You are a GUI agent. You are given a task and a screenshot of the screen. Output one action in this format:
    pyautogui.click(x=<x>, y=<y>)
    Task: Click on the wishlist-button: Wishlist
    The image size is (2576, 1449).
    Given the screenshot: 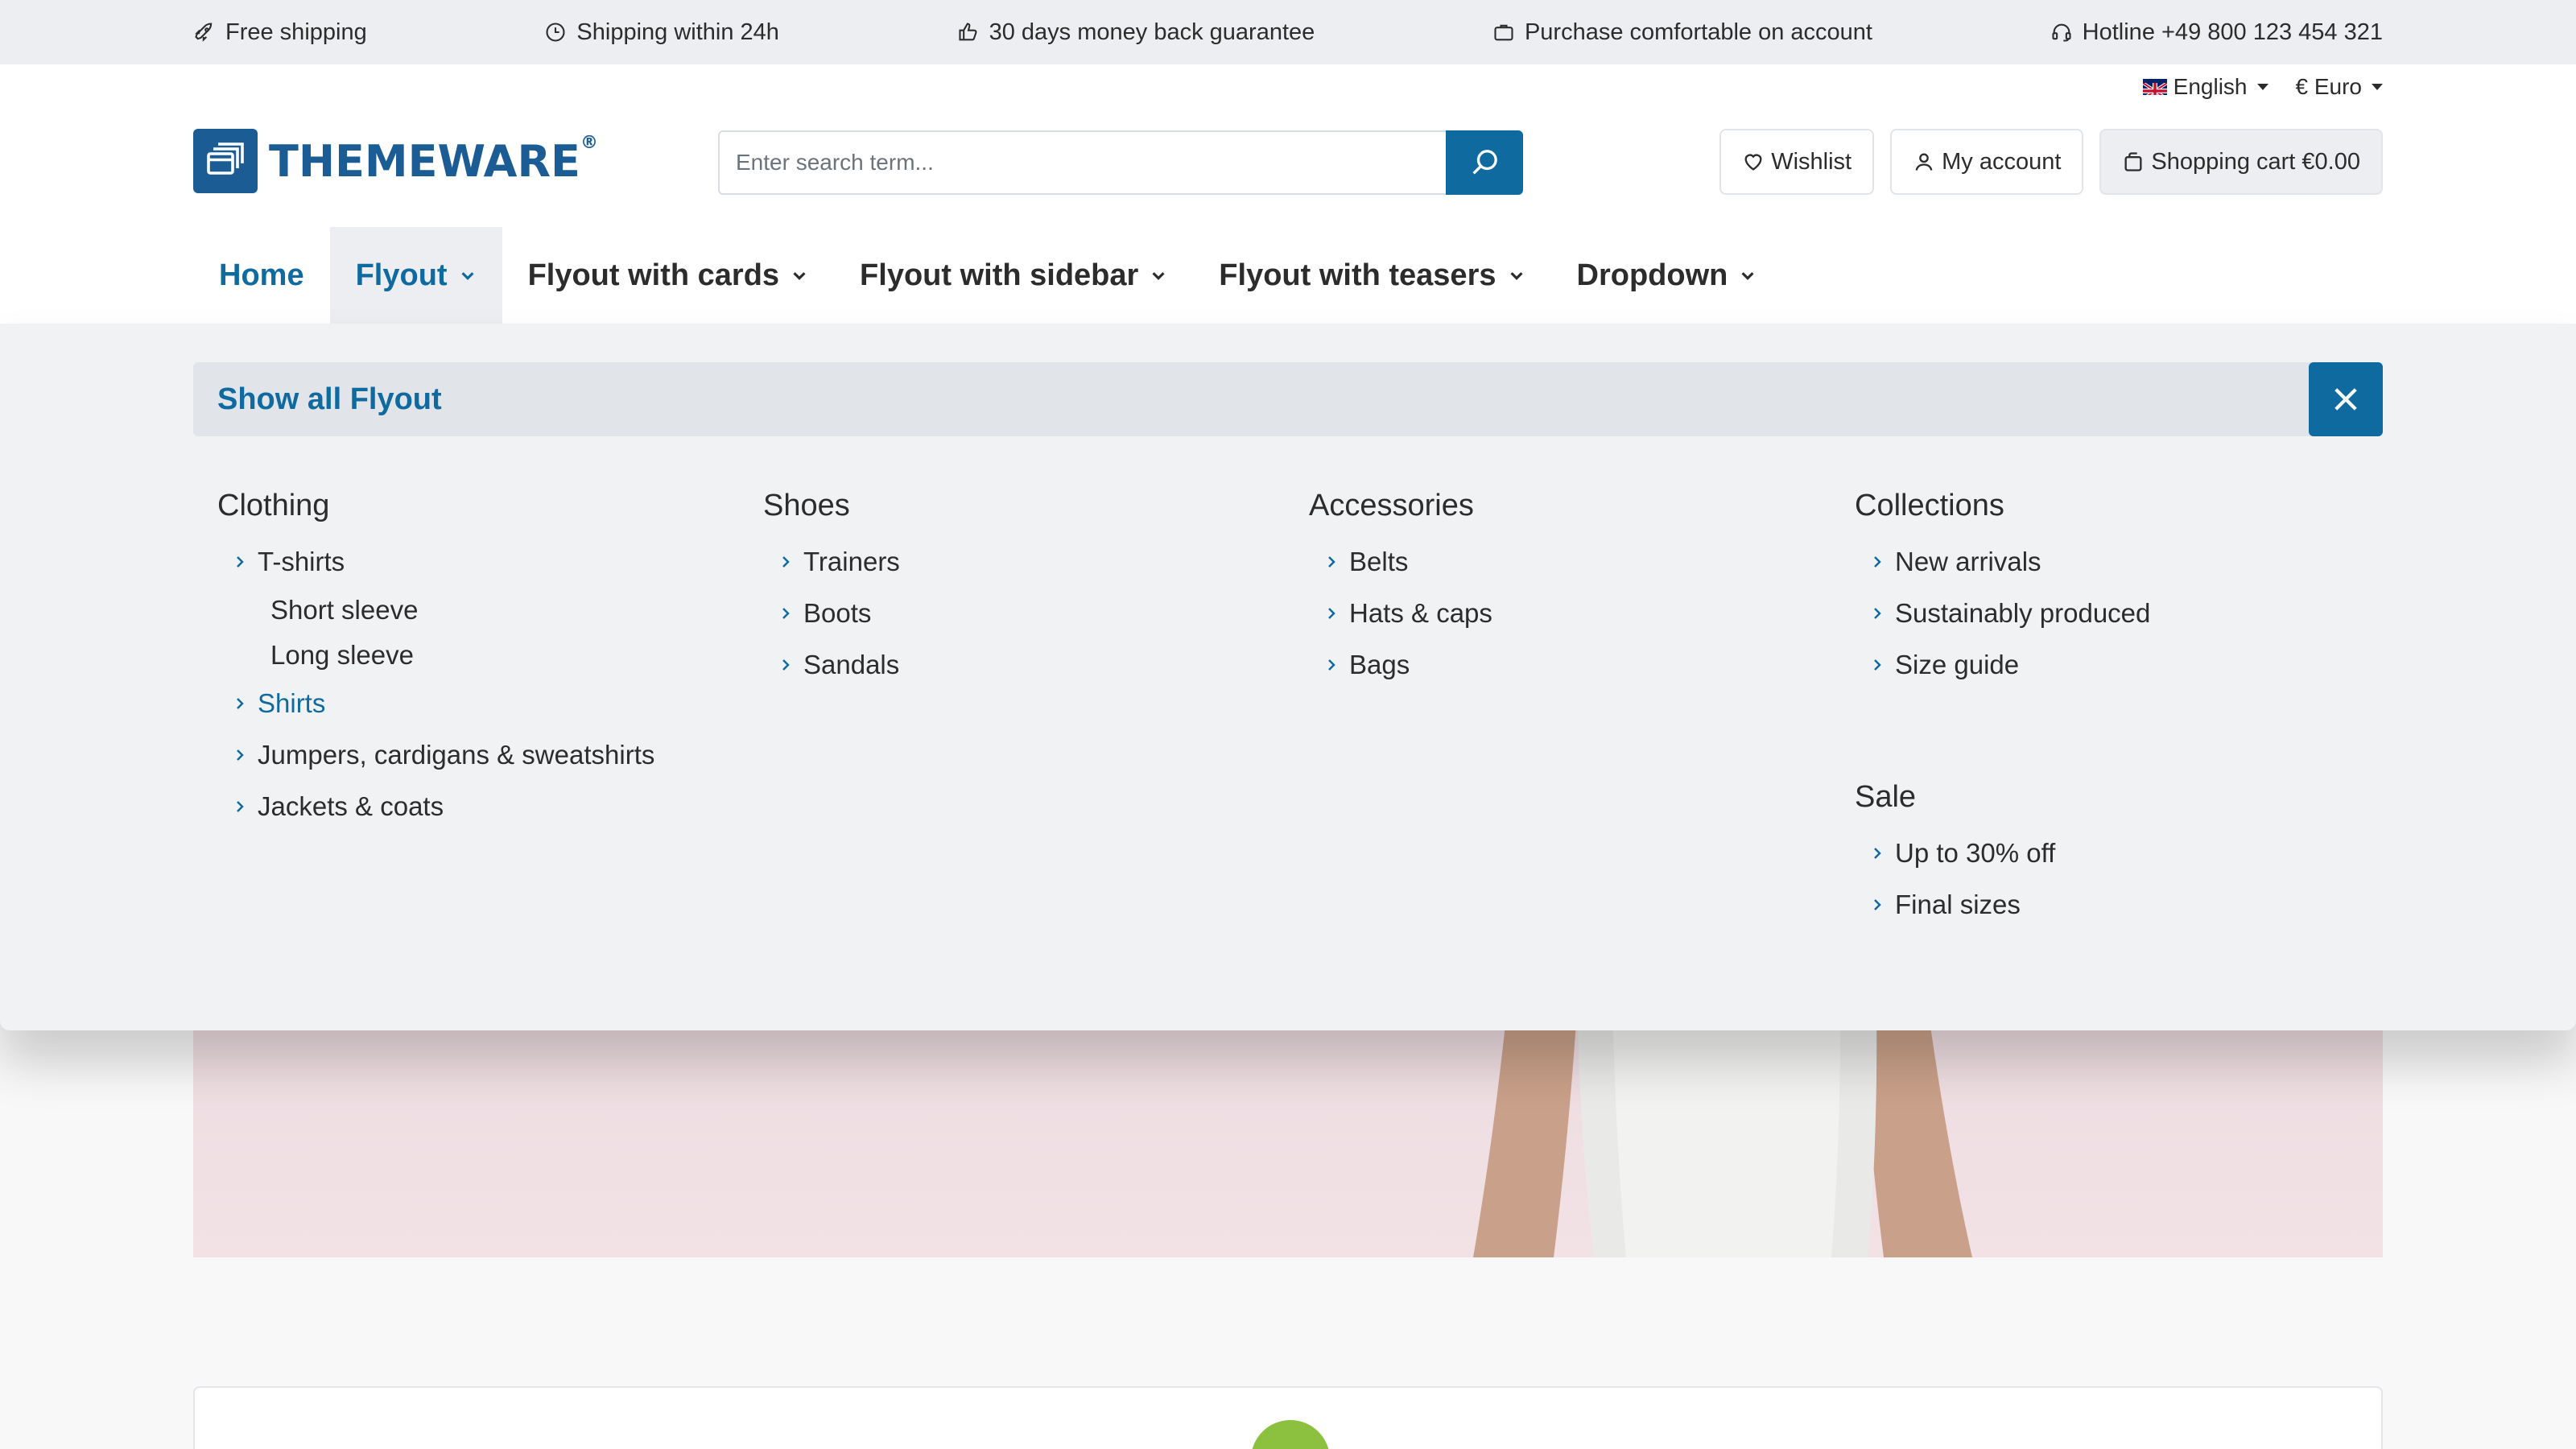 What is the action you would take?
    pyautogui.click(x=1797, y=162)
    